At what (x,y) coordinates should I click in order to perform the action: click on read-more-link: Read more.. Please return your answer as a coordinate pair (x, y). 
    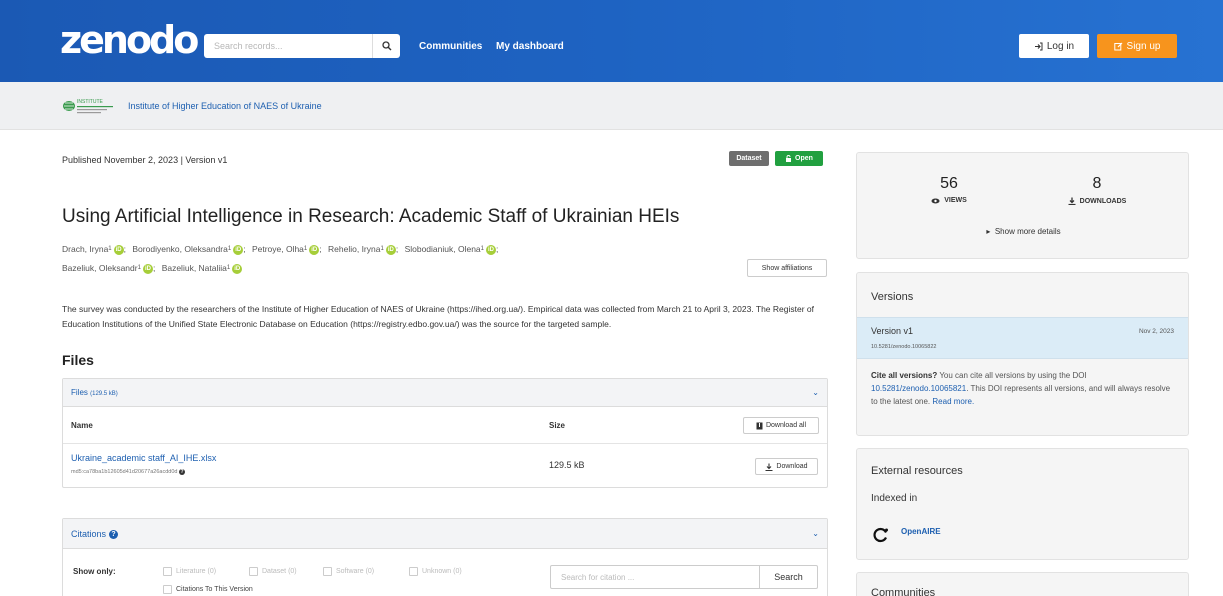
    Looking at the image, I should click on (953, 401).